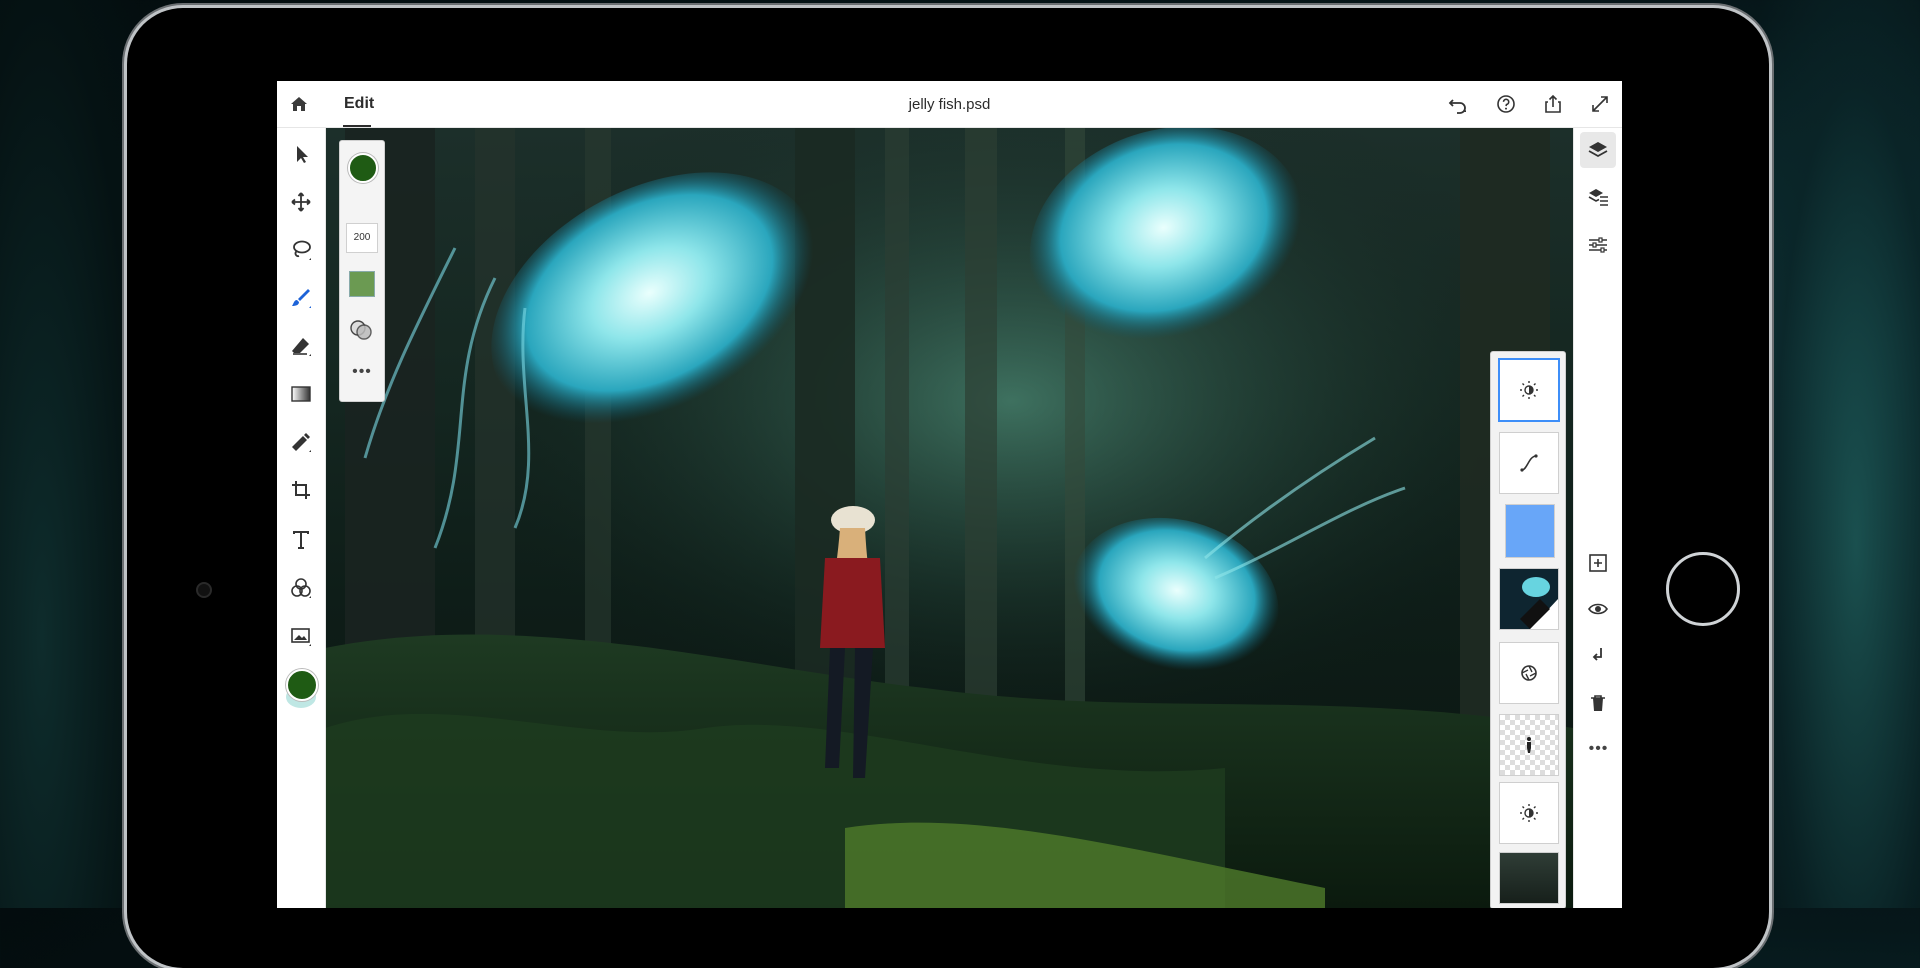 The height and width of the screenshot is (968, 1920). What do you see at coordinates (1598, 563) in the screenshot?
I see `add-layer-icon` at bounding box center [1598, 563].